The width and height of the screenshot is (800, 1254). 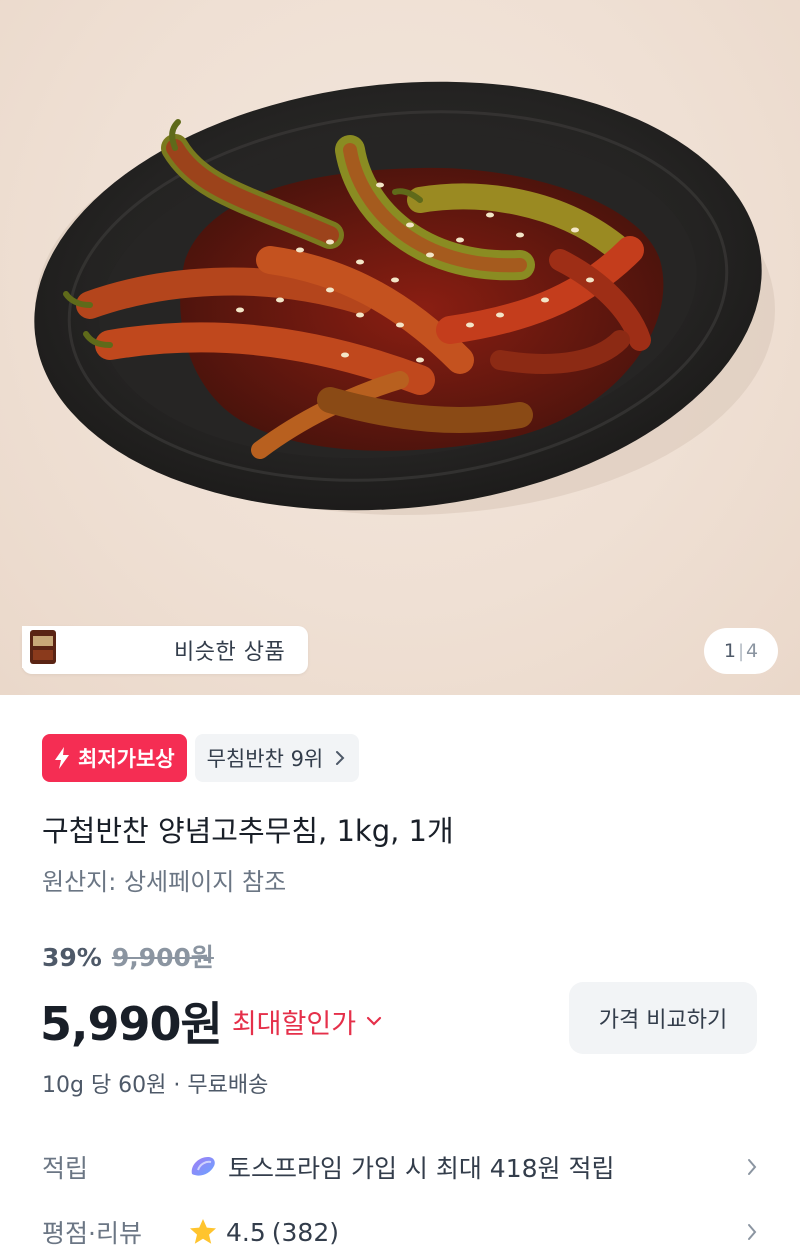 What do you see at coordinates (467, 1232) in the screenshot?
I see `review-value-container: 4.5 (382)` at bounding box center [467, 1232].